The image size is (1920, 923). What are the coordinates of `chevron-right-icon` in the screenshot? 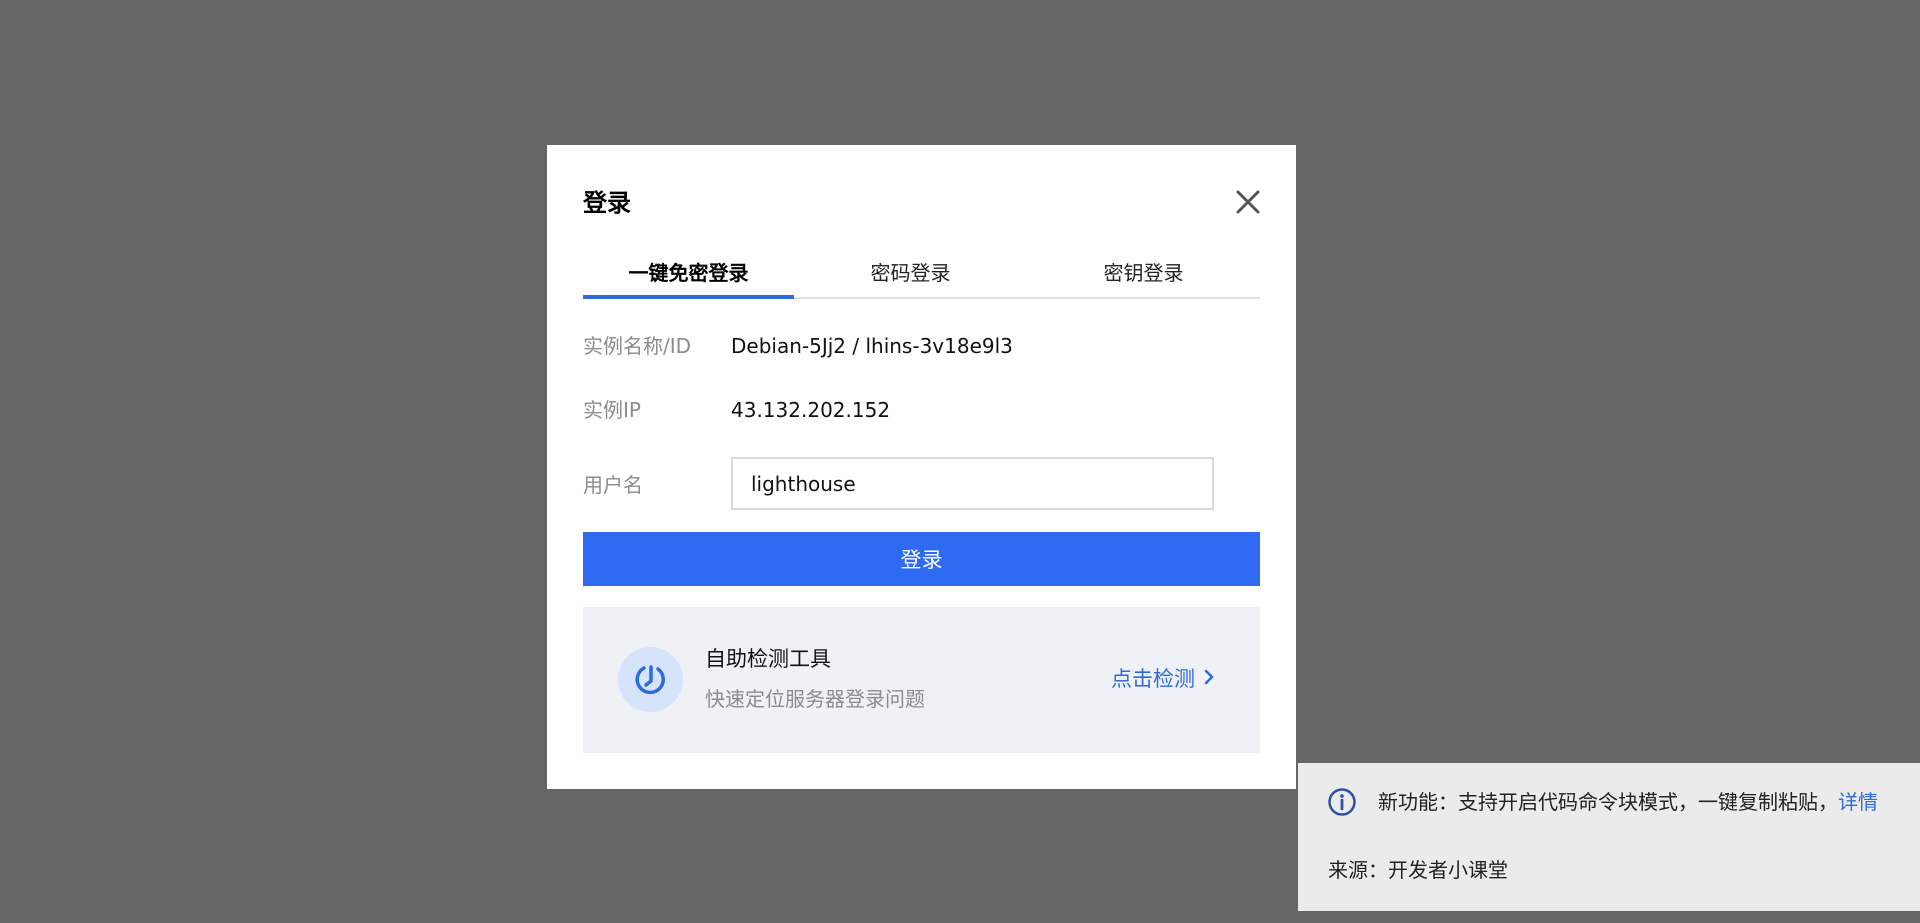 It's located at (1209, 679).